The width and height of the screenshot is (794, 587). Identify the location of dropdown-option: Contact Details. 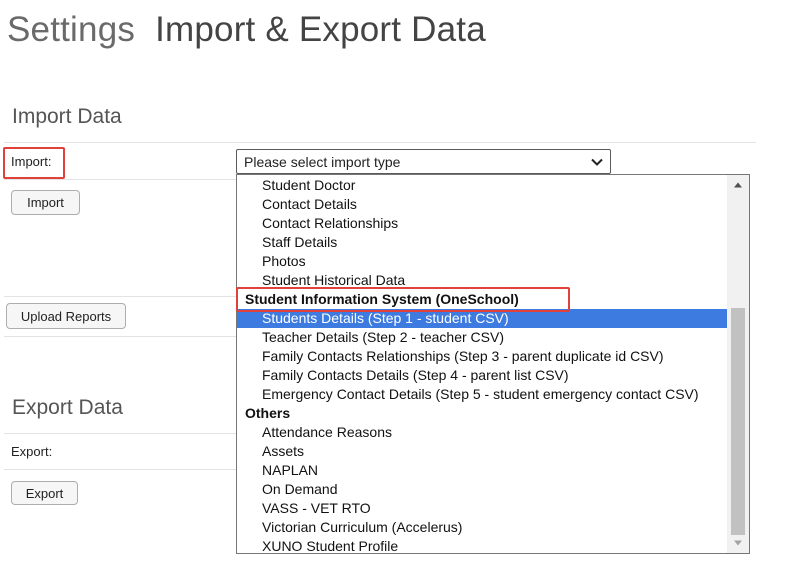
(297, 204).